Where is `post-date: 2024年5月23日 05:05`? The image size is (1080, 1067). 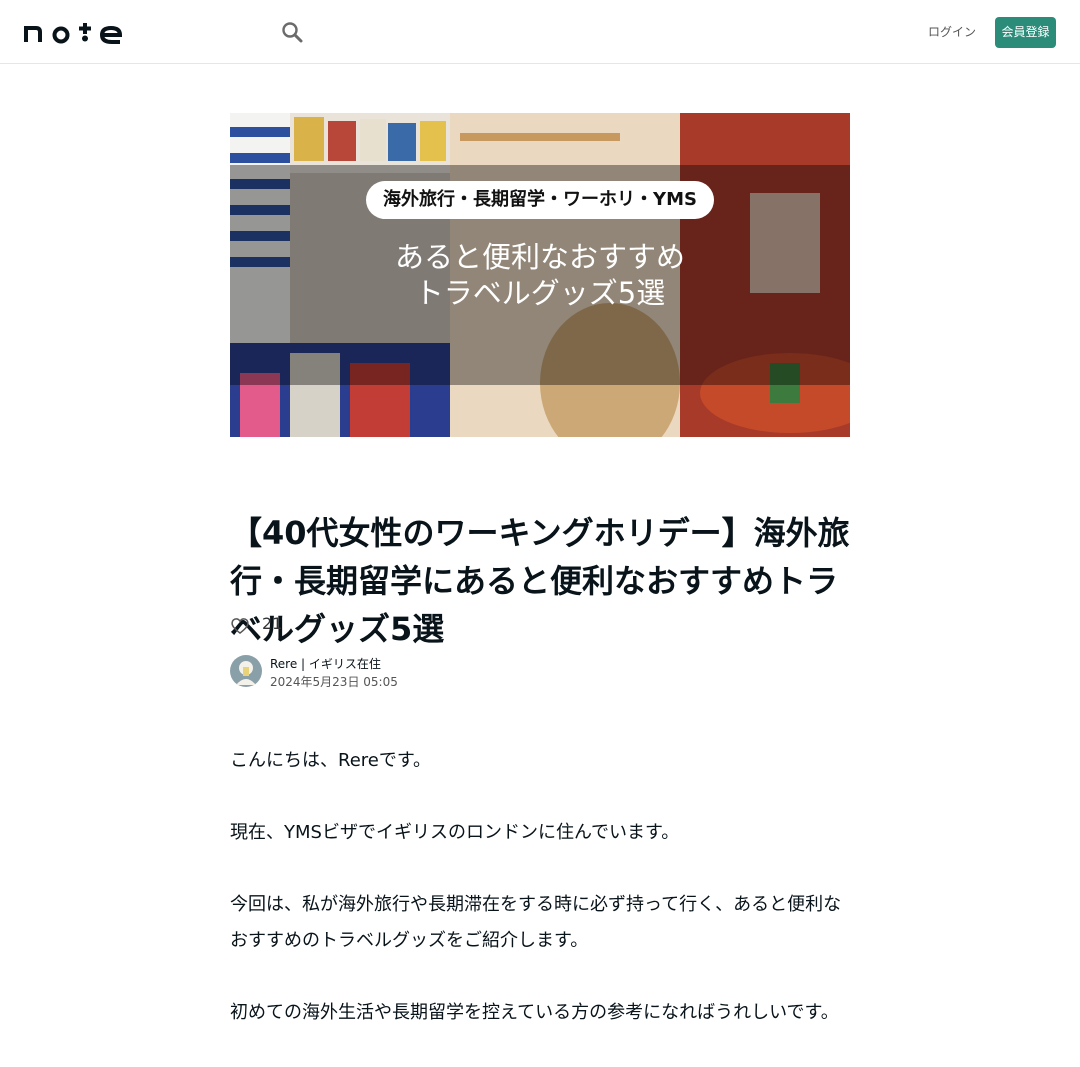
post-date: 2024年5月23日 05:05 is located at coordinates (334, 682).